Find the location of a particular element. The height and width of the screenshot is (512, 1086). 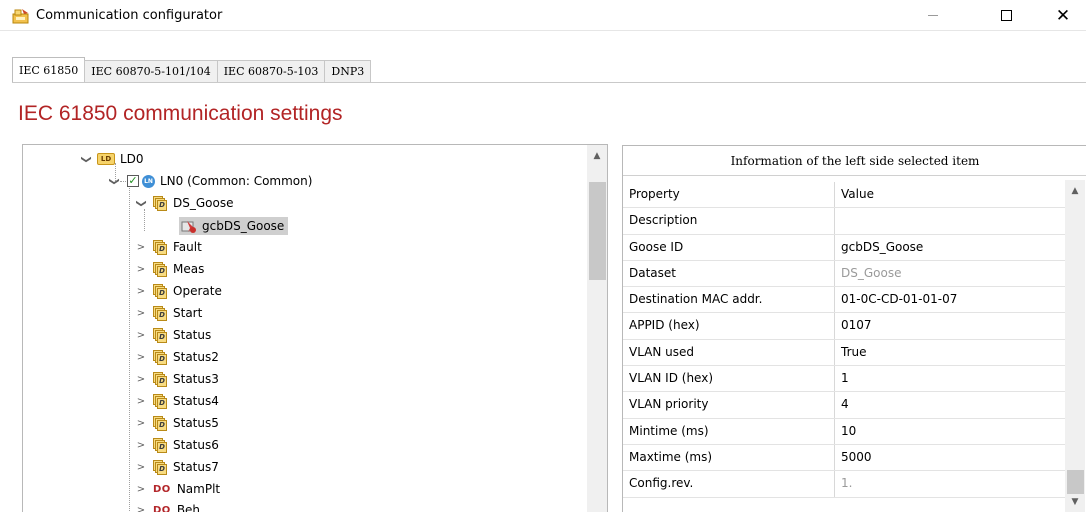

maximize-icon is located at coordinates (1006, 15).